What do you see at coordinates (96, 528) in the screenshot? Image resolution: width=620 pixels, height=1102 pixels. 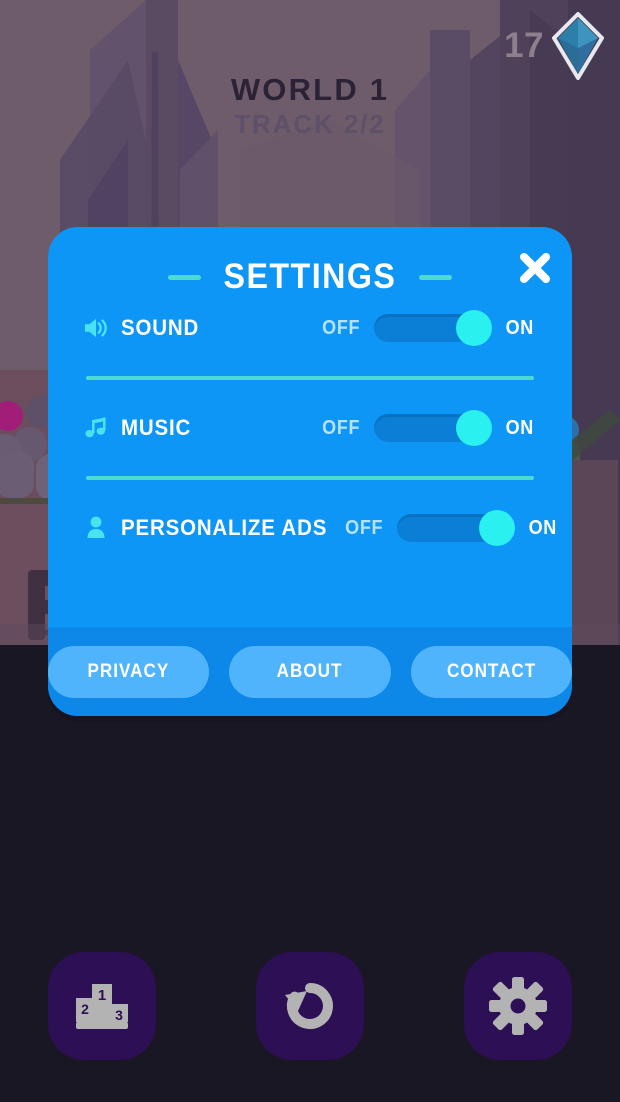 I see `person-user-icon` at bounding box center [96, 528].